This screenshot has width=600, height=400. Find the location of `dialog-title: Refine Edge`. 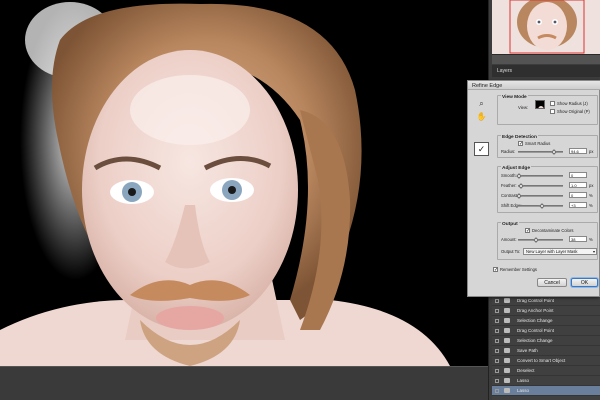

dialog-title: Refine Edge is located at coordinates (487, 85).